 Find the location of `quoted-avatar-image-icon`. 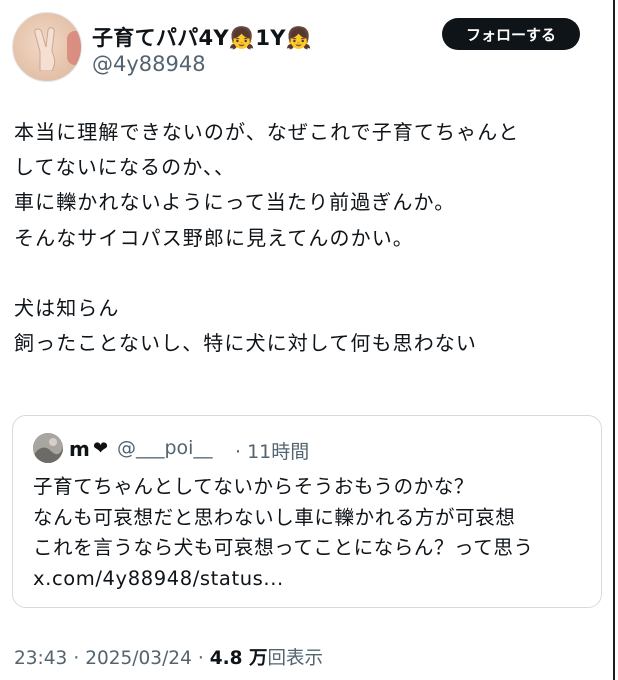

quoted-avatar-image-icon is located at coordinates (48, 448).